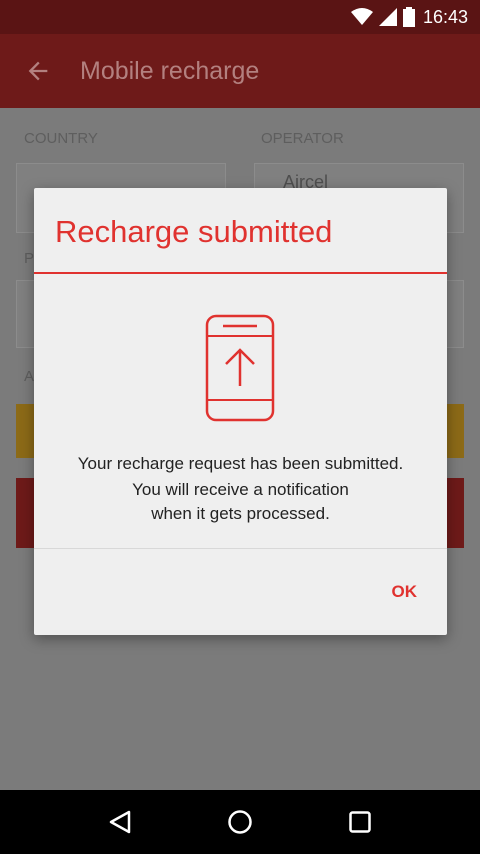  I want to click on nav-back-button, so click(120, 822).